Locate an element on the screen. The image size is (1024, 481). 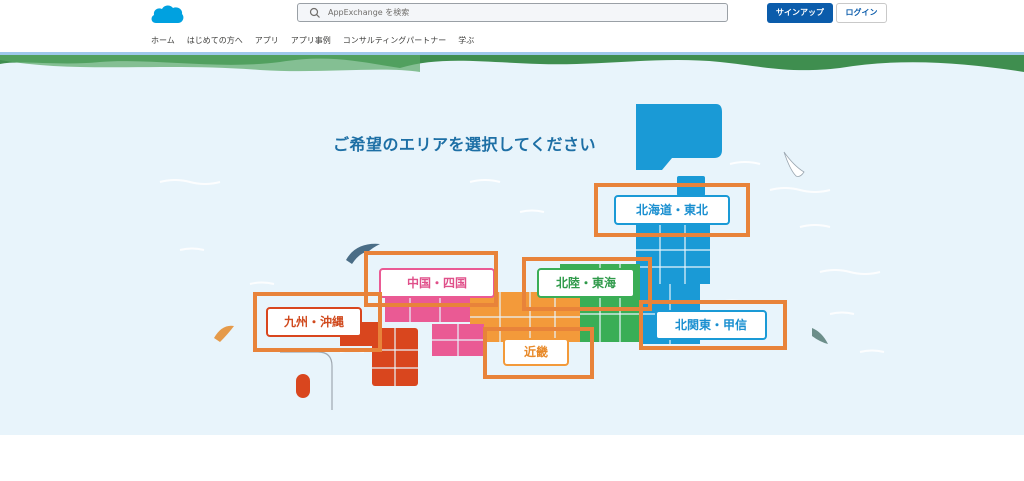
nav-item-home: ホーム is located at coordinates (163, 40).